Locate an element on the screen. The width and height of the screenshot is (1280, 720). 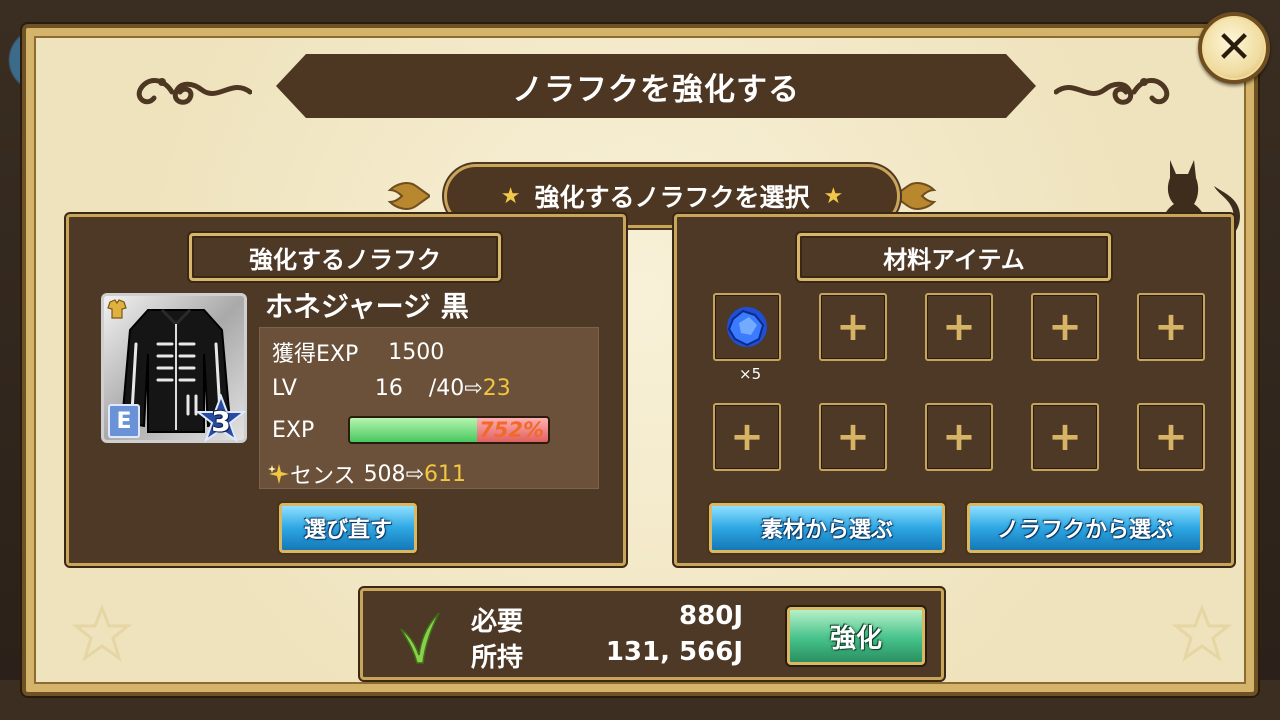
exp-progress-bar: 752% is located at coordinates (449, 430).